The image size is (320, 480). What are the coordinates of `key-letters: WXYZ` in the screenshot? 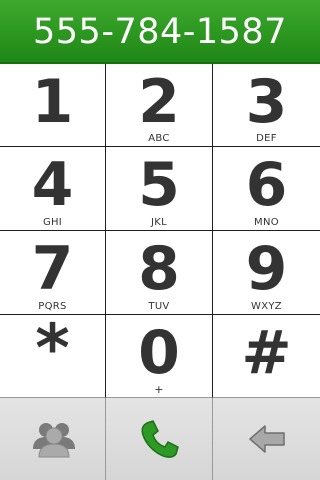 It's located at (266, 306).